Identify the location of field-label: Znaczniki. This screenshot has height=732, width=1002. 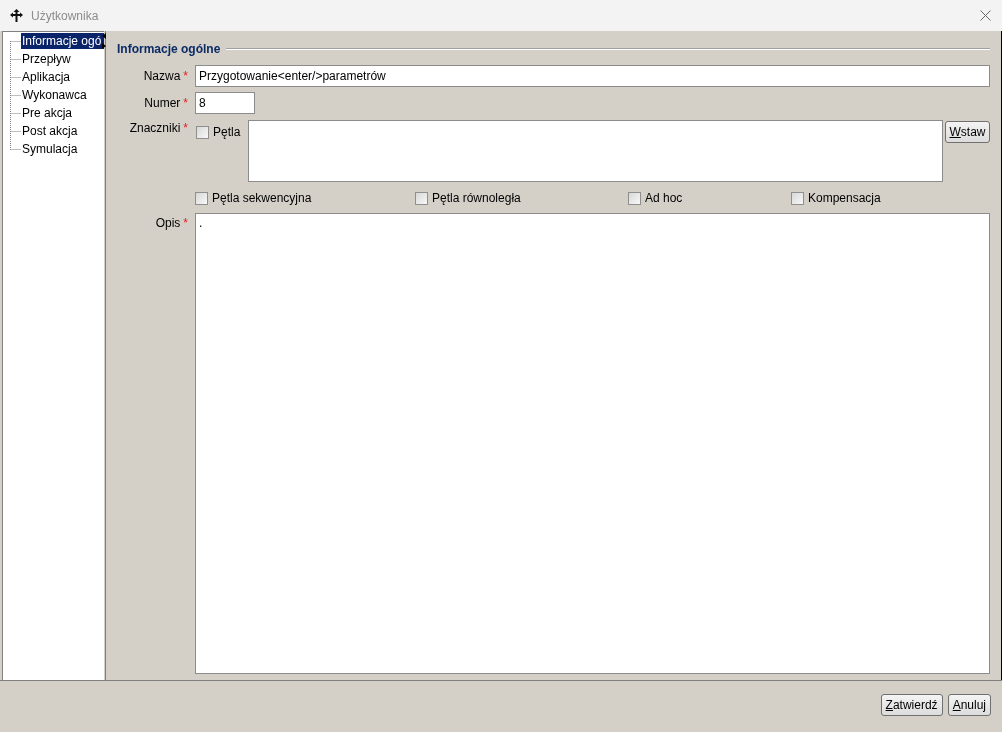
(155, 128).